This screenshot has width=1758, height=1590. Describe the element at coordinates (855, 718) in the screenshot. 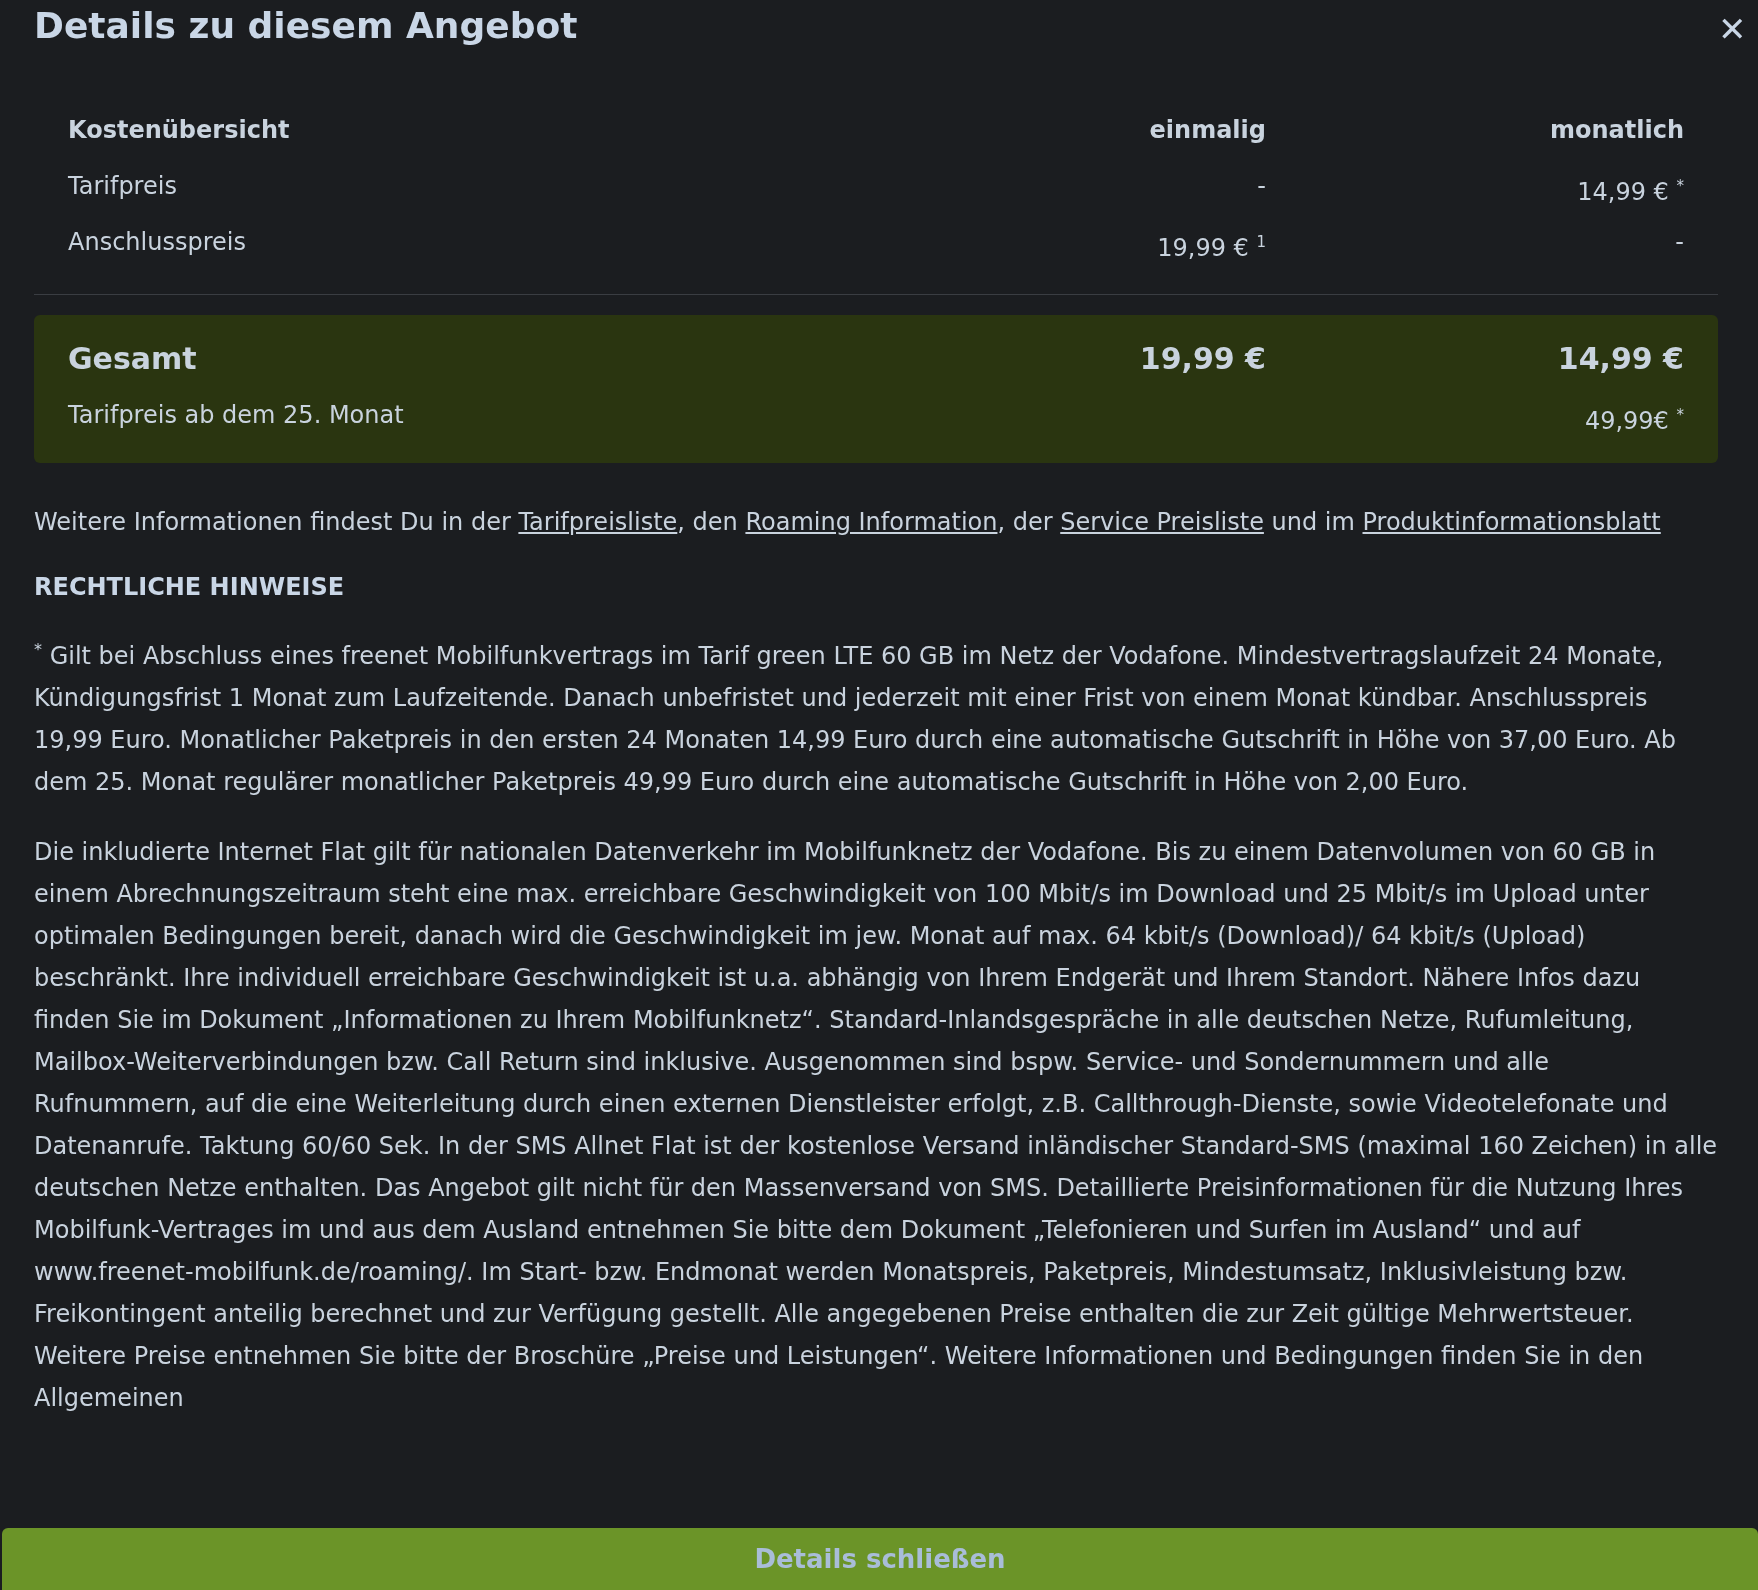

I see `legal-paragraph: $^{*}$ Gilt bei Abschluss eines freenet Mobilfunkvertrags im Tarif green LTE 60 GB im Netz der Vodafone. Mindestvertragslaufzeit 24 Monate, Kündigungsfrist 1 Monat zum Laufzeitende. Danach unbefristet und jederzeit mit einer Frist von einem Monat kündbar. Anschlusspreis 19,99 Euro. Monatlicher Paketpreis in den ersten 24 Monaten 14,99 Euro durch eine automatische Gutschrift in Höhe von 37,00 Euro. Ab dem 25. Monat regulärer monatlicher Paketpreis 49,99 Euro durch eine automatische Gutschrift in Höhe von 2,00 Euro.` at that location.